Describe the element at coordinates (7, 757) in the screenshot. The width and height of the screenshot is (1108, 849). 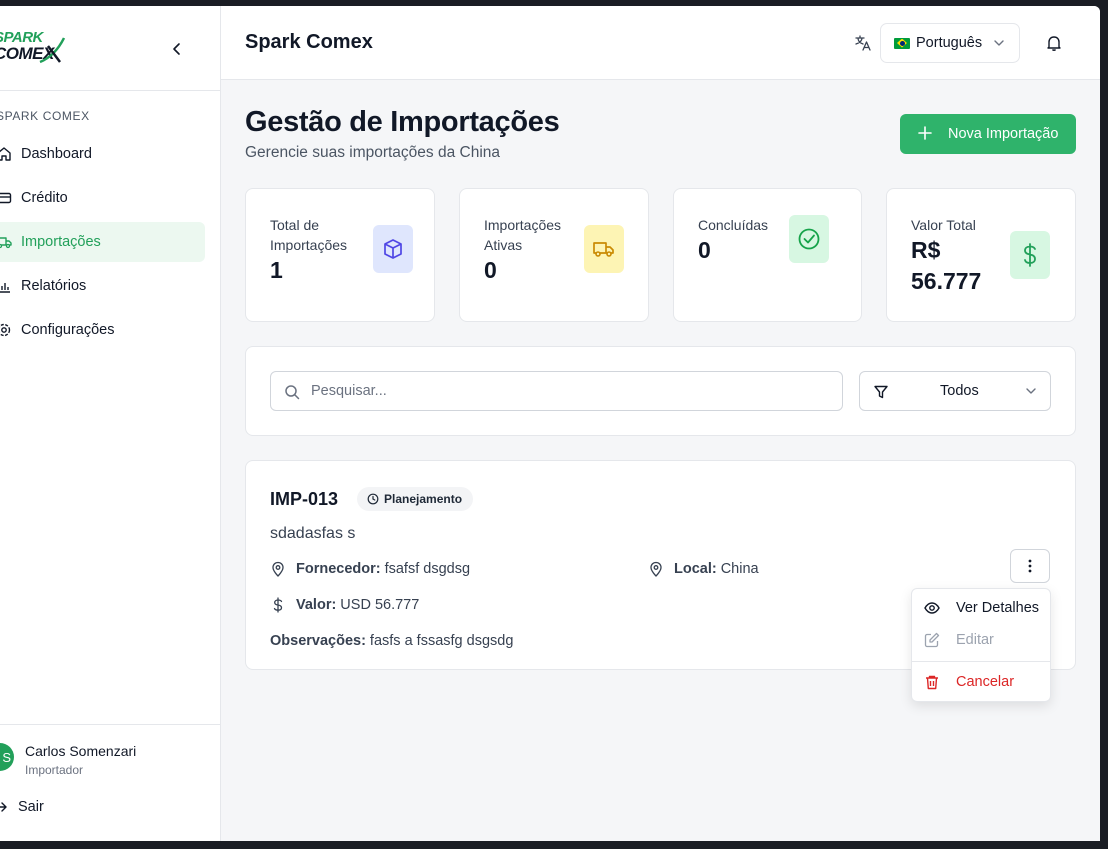
I see `avatar: S` at that location.